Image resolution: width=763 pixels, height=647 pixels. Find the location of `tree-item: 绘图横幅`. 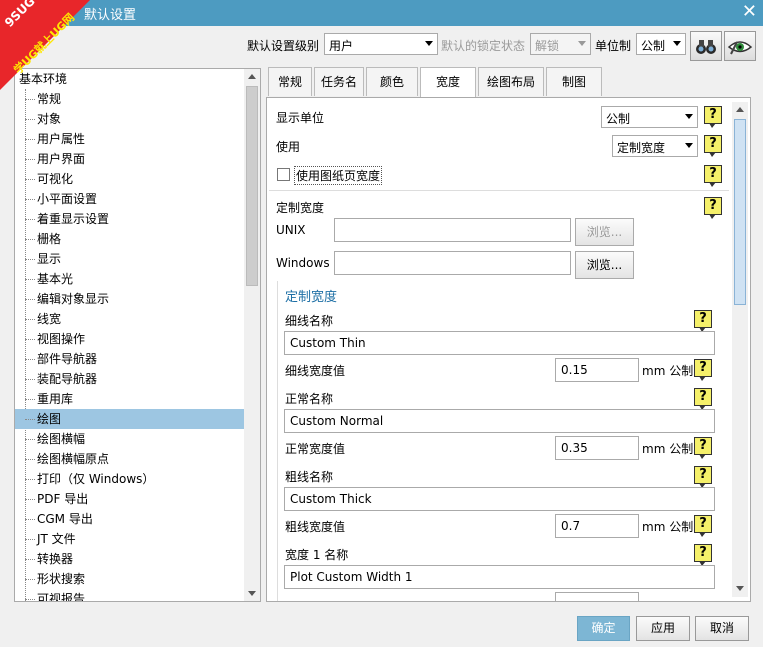

tree-item: 绘图横幅 is located at coordinates (129, 439).